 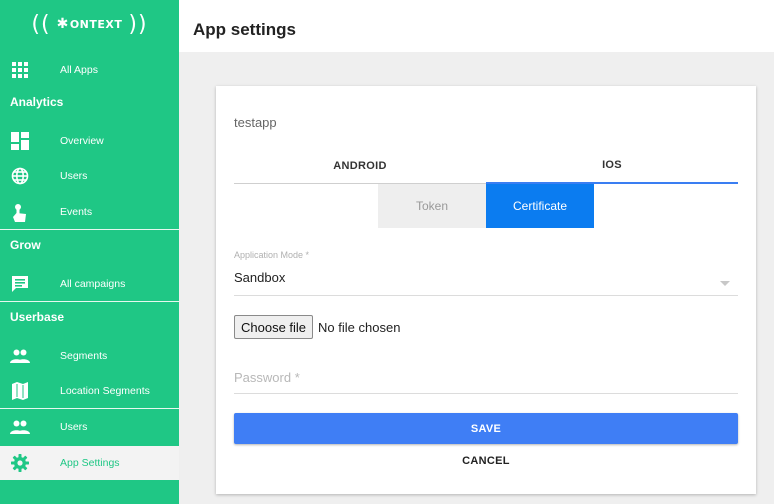 I want to click on sidebar-item-label: App Settings, so click(x=90, y=463).